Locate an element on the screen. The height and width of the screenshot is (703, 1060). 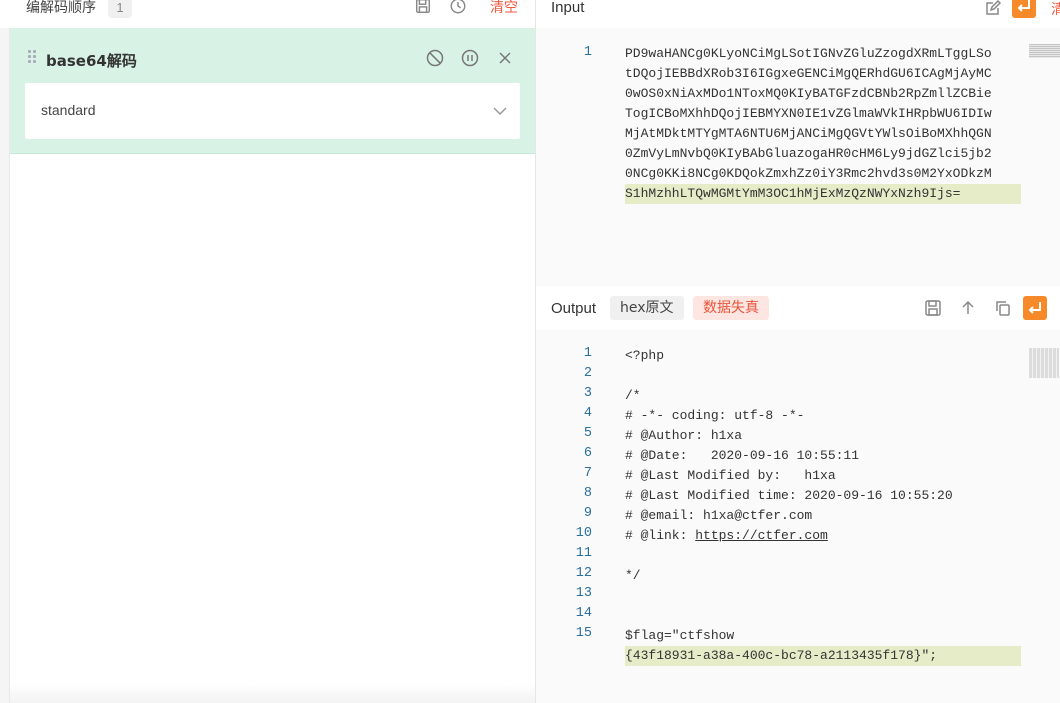
upload-icon is located at coordinates (969, 309).